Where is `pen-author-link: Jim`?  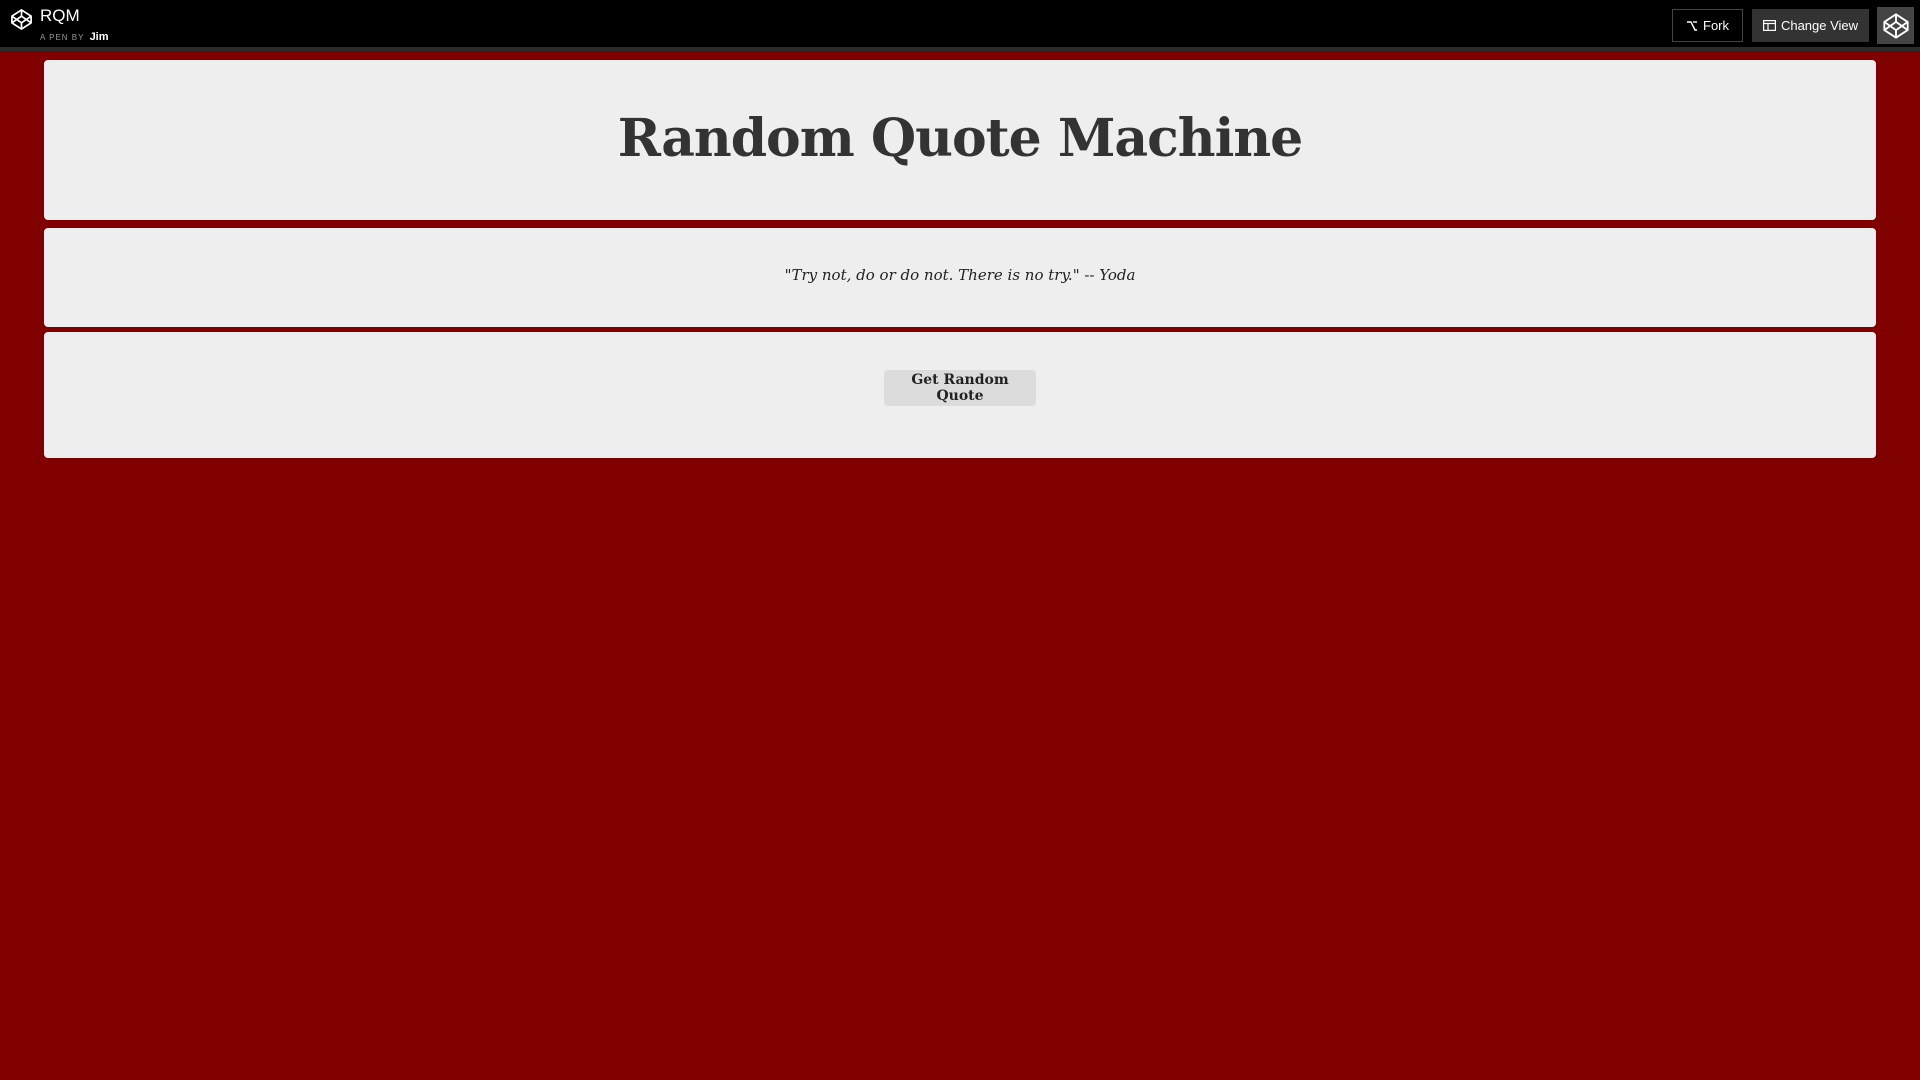 pen-author-link: Jim is located at coordinates (99, 37).